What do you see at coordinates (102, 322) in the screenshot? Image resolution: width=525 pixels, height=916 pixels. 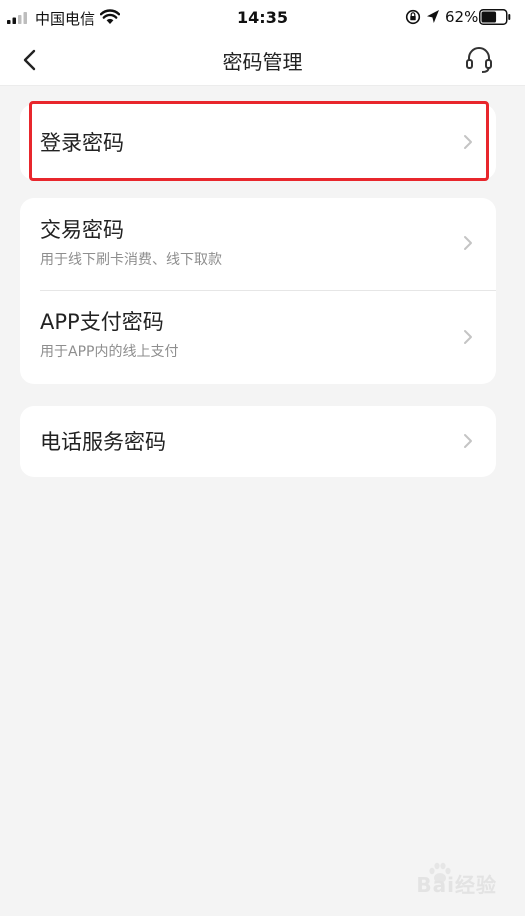 I see `app-payment-password-title: APP支付密码` at bounding box center [102, 322].